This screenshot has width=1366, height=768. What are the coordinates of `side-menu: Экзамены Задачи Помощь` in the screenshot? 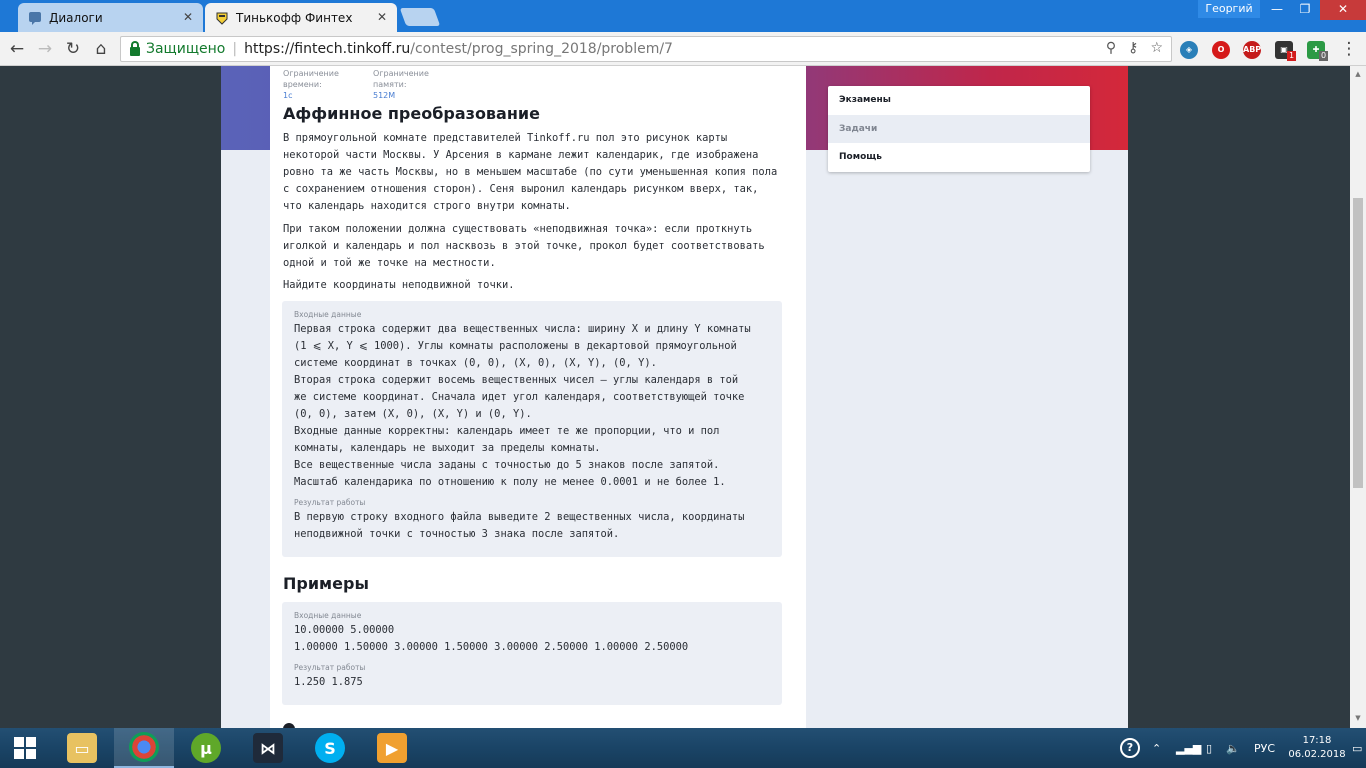 It's located at (959, 129).